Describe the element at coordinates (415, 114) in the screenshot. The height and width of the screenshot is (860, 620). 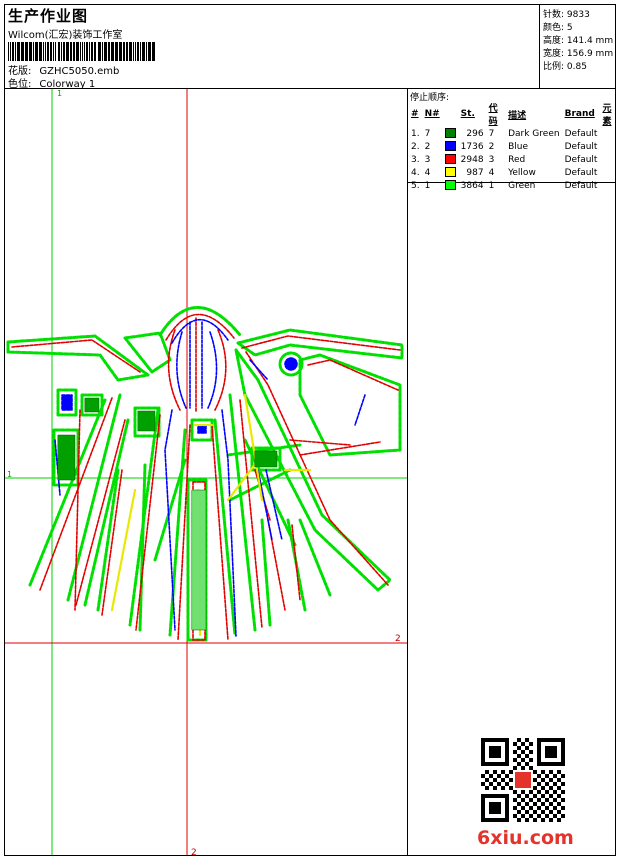
I see `col-index: #` at that location.